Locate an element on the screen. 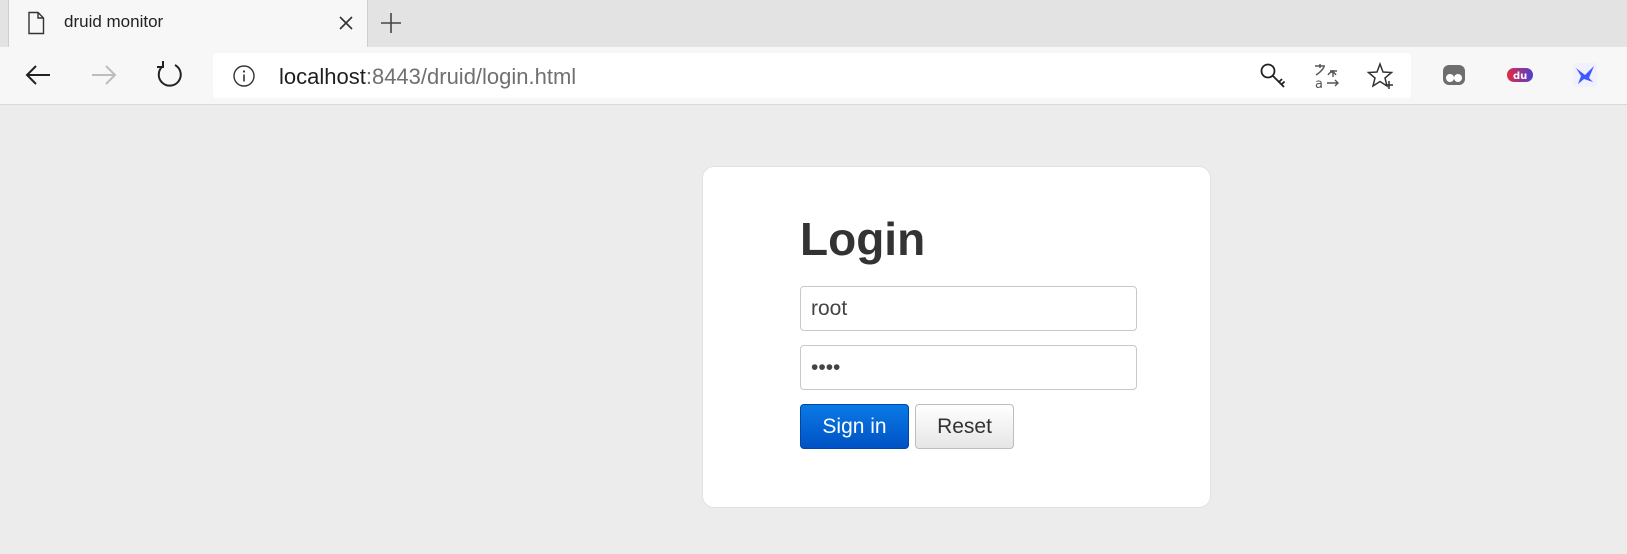 The width and height of the screenshot is (1627, 554). address-bar: localhost:8443/druid/login.html a is located at coordinates (812, 75).